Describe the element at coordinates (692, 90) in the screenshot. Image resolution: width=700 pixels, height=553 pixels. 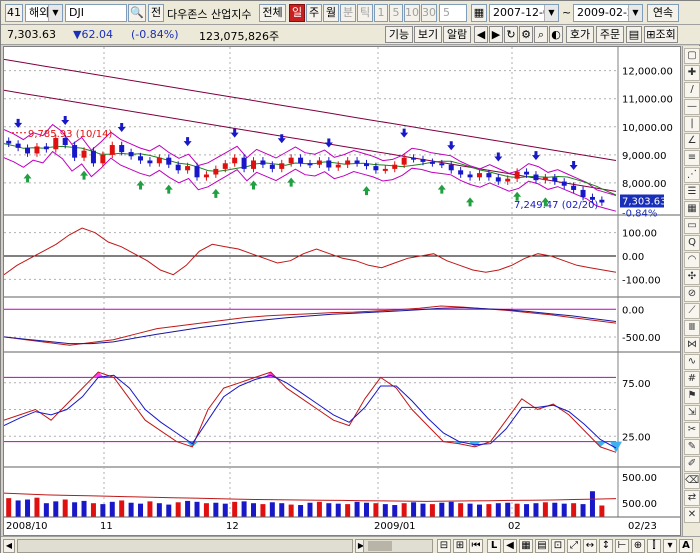
I see `trendline-tool-icon: /` at that location.